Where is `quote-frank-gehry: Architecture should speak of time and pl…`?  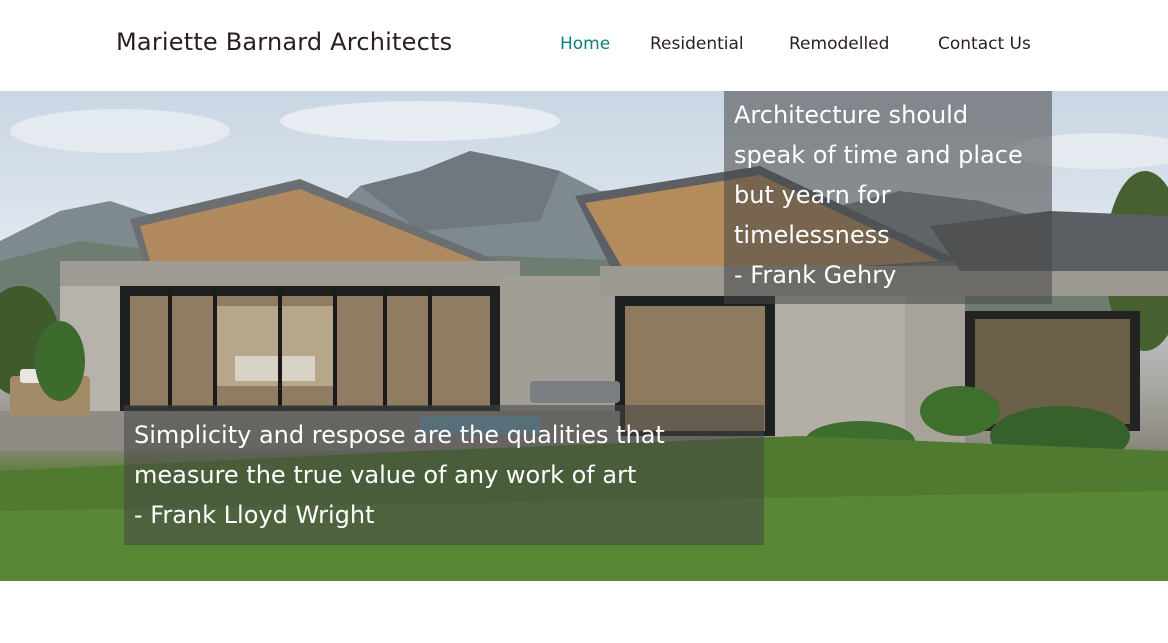 quote-frank-gehry: Architecture should speak of time and pl… is located at coordinates (888, 197).